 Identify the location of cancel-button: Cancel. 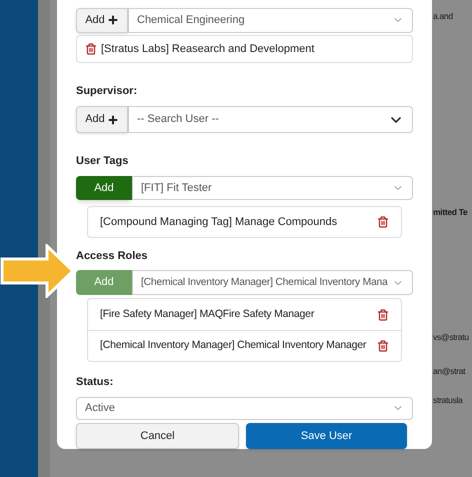
(157, 436).